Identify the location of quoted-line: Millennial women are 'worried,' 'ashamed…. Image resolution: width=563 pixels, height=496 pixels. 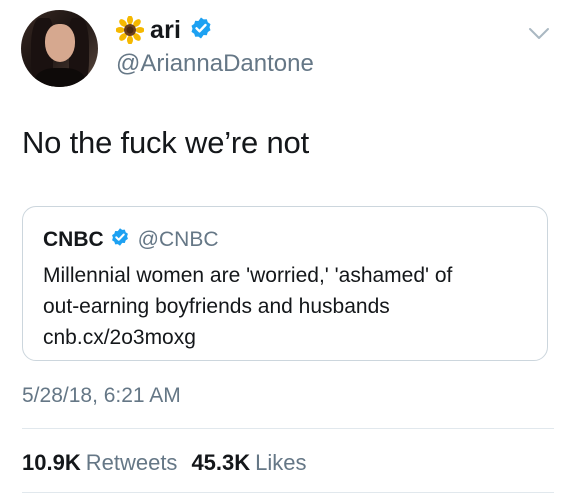
(248, 275).